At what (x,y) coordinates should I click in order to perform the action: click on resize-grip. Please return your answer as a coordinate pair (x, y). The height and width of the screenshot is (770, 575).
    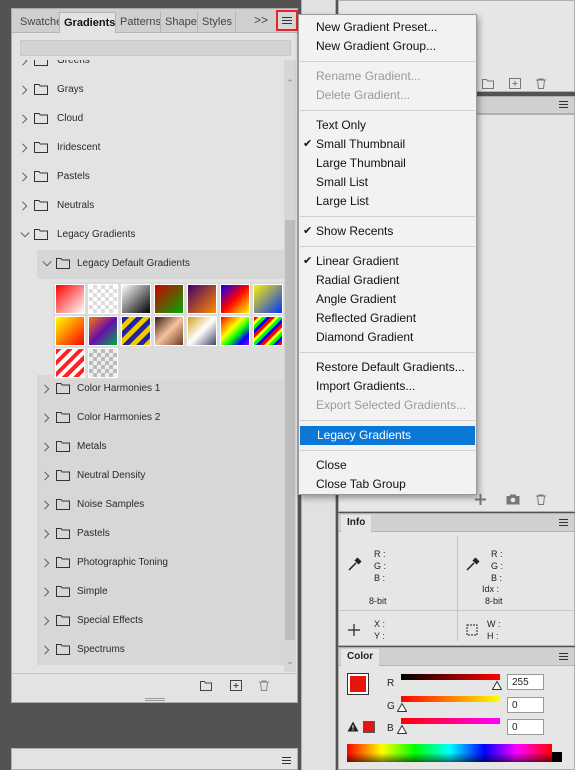
    Looking at the image, I should click on (155, 699).